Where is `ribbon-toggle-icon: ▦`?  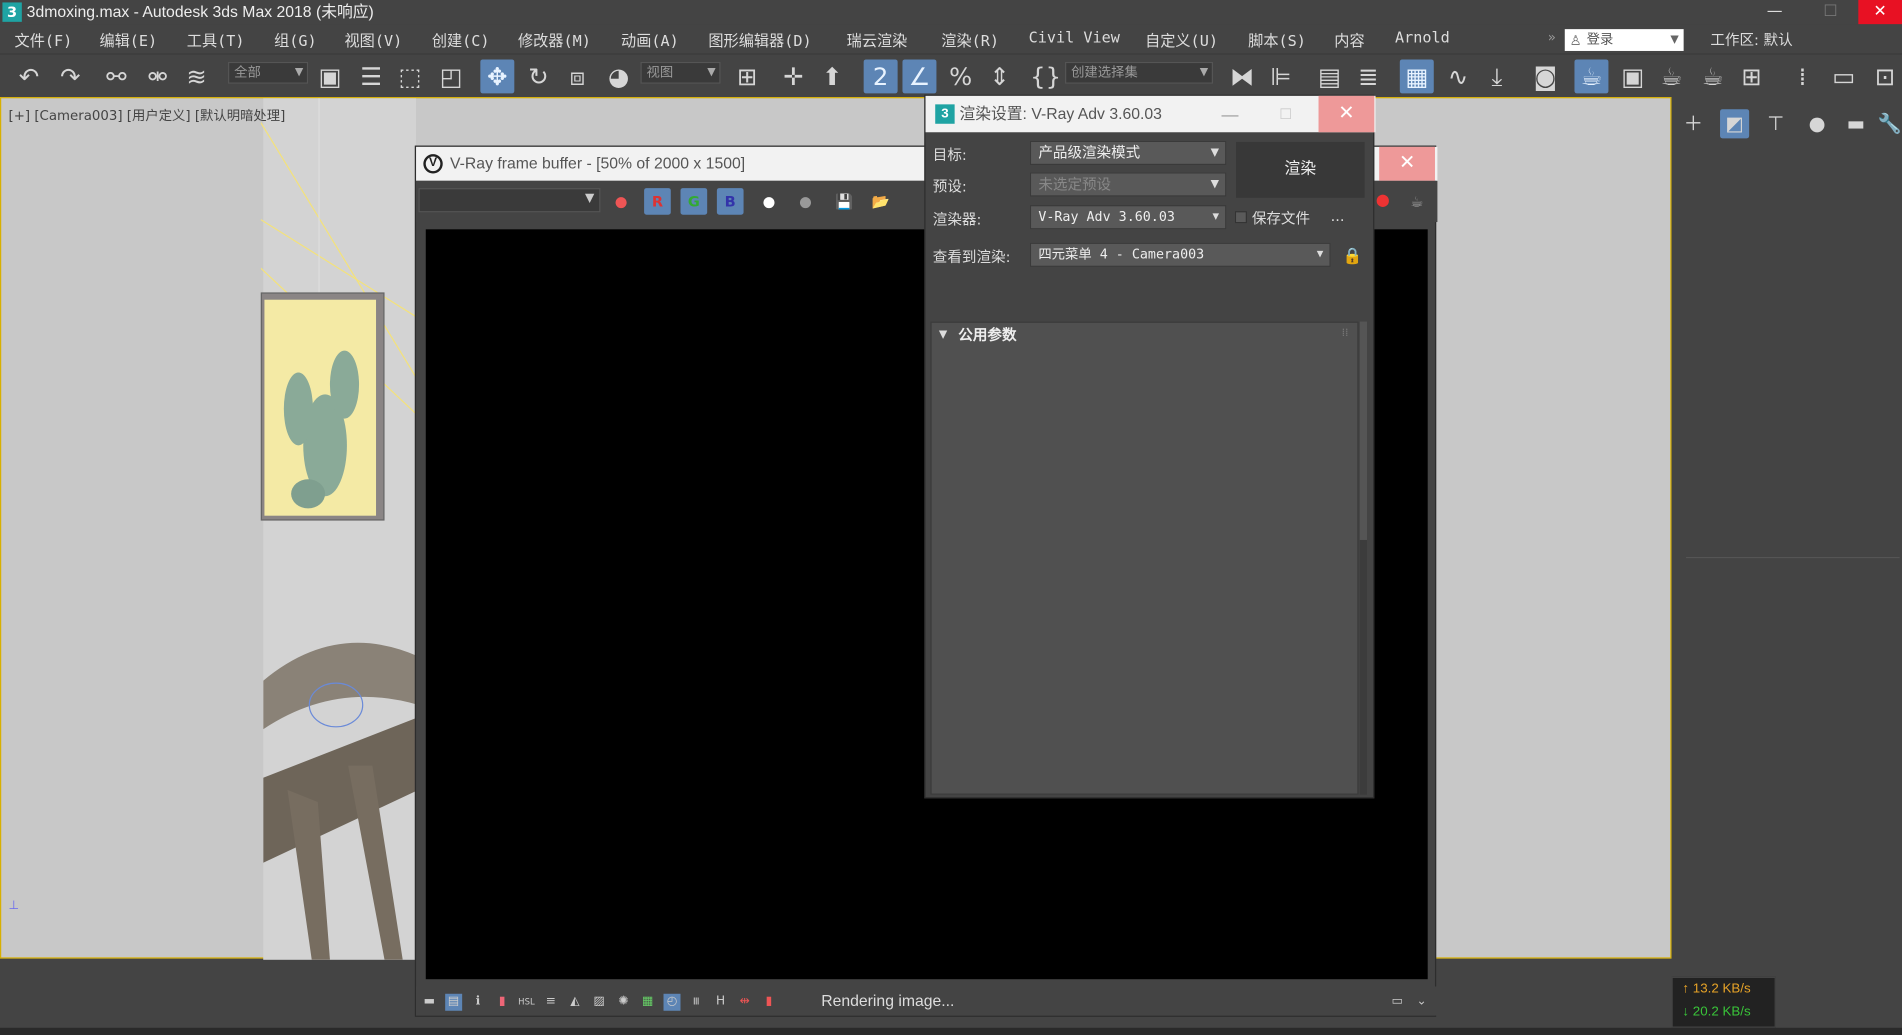
ribbon-toggle-icon: ▦ is located at coordinates (1416, 76).